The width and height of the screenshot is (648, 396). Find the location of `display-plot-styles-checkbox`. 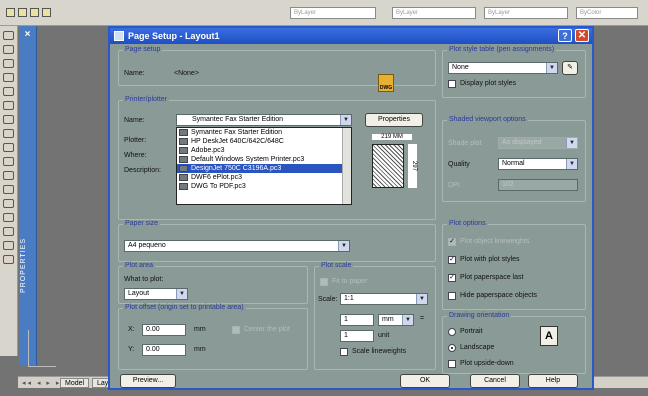

display-plot-styles-checkbox is located at coordinates (452, 84).